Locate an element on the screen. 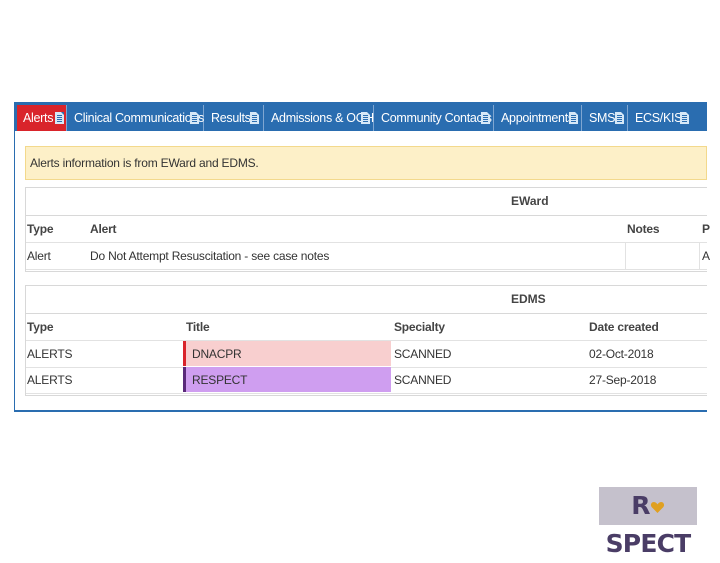 This screenshot has height=563, width=720. table-header-row: Type Title Specialty Date created is located at coordinates (366, 327).